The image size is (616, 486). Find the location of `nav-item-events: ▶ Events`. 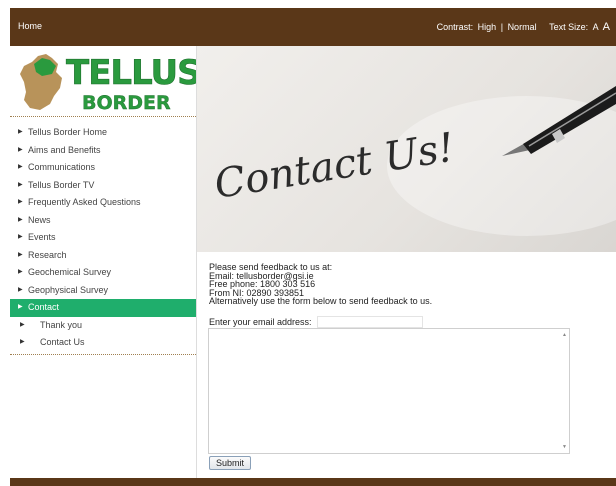

nav-item-events: ▶ Events is located at coordinates (103, 238).